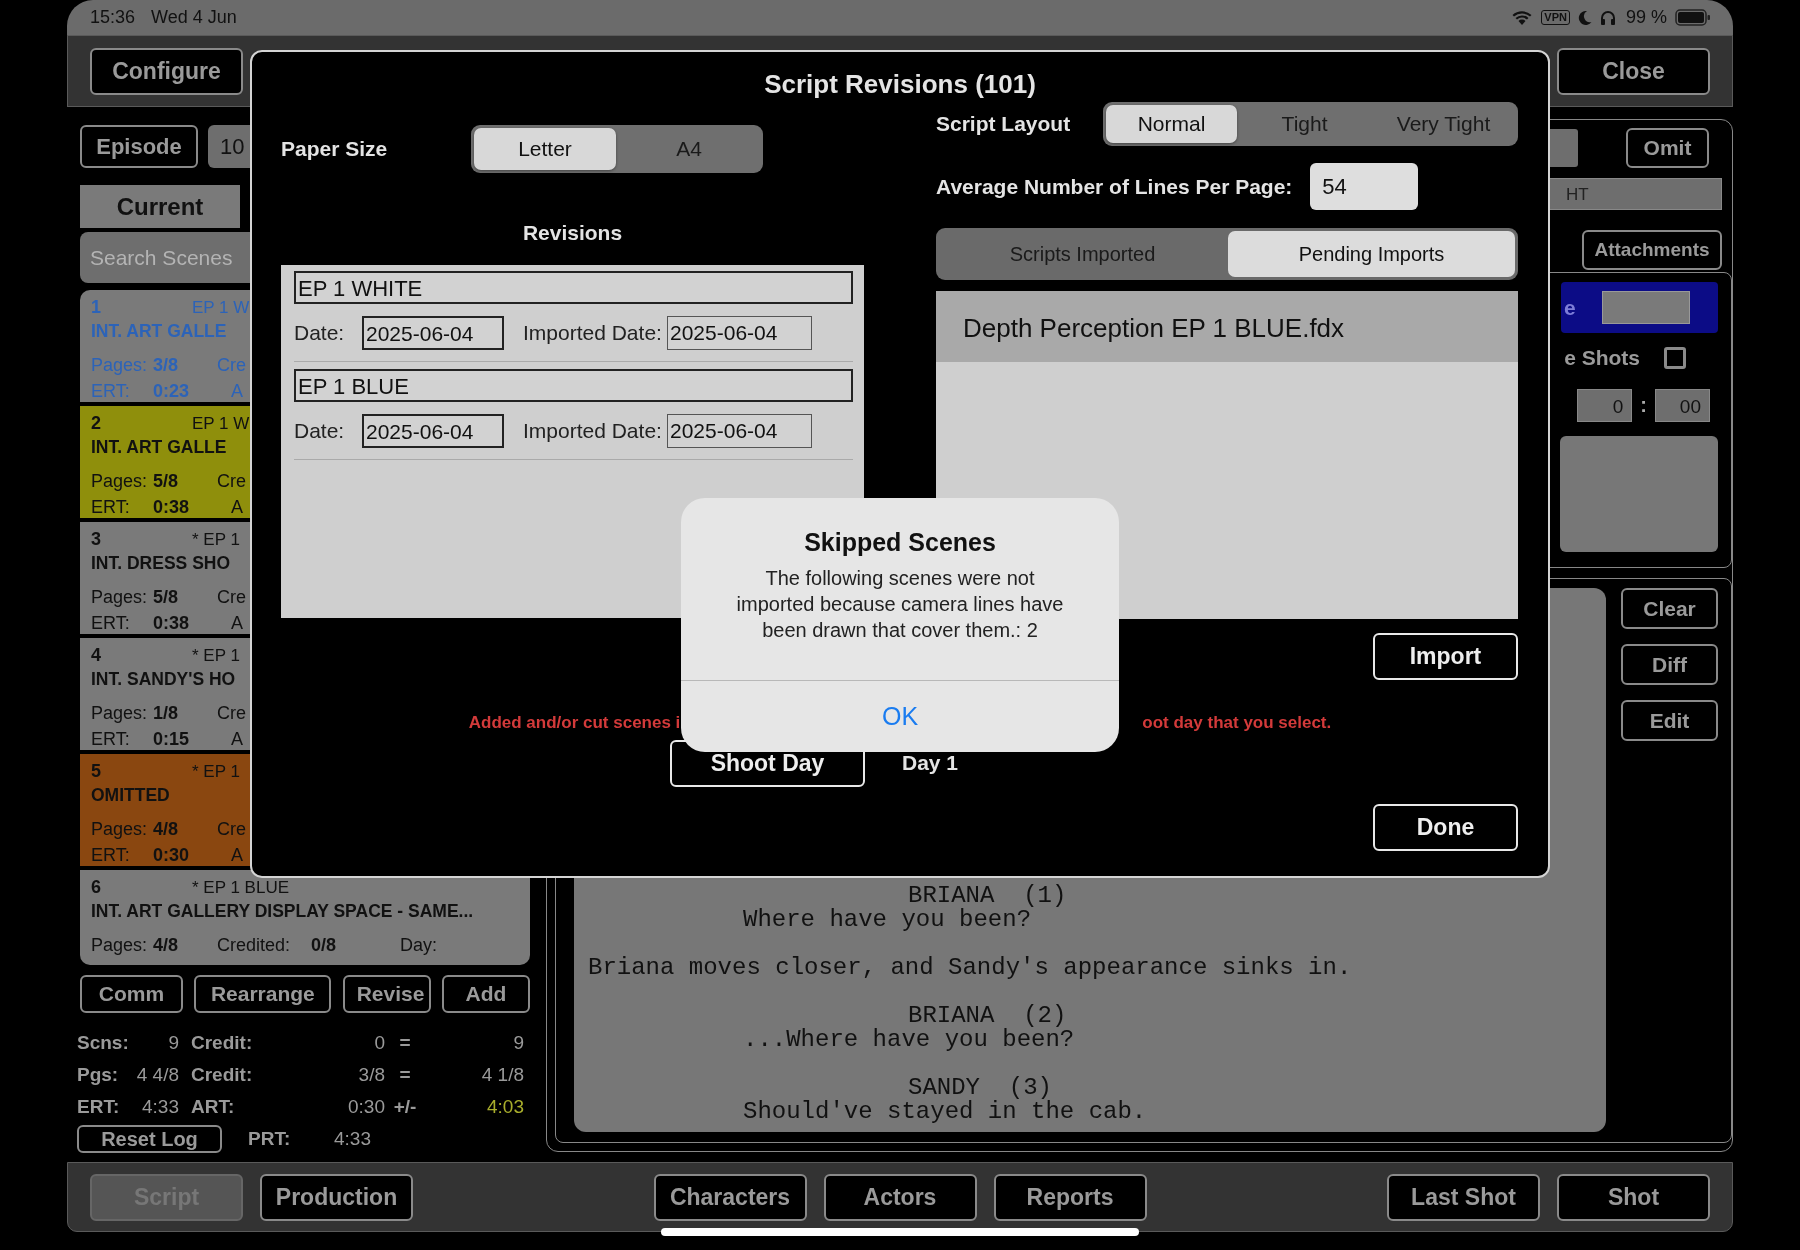 The height and width of the screenshot is (1250, 1800). Describe the element at coordinates (1227, 326) in the screenshot. I see `pending-import-row: Depth Perception EP 1 BLUE.fdx` at that location.